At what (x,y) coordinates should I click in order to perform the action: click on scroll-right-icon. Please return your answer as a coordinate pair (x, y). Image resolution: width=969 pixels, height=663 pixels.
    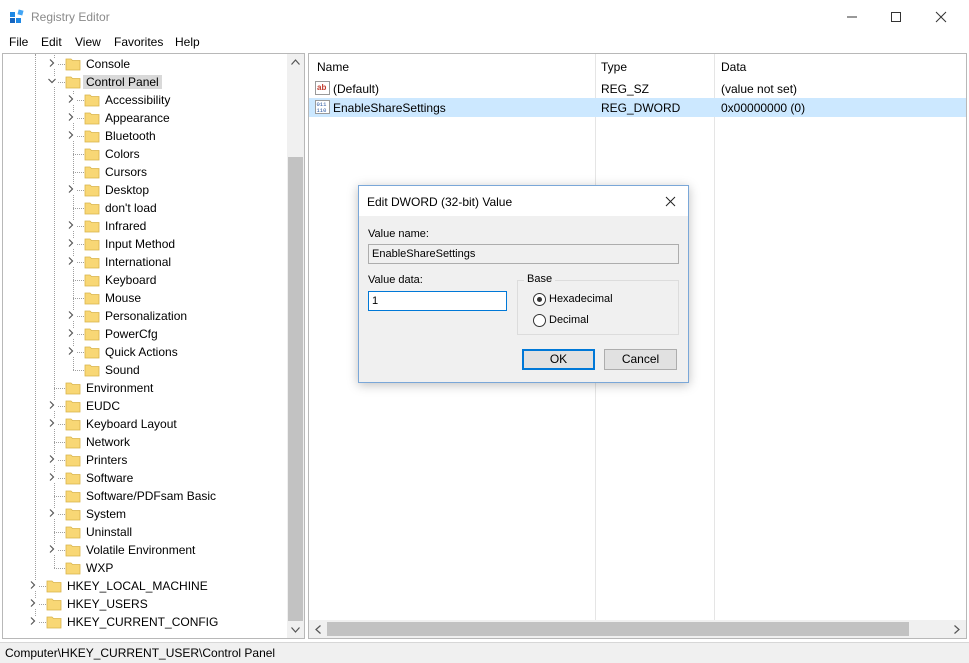
    Looking at the image, I should click on (957, 629).